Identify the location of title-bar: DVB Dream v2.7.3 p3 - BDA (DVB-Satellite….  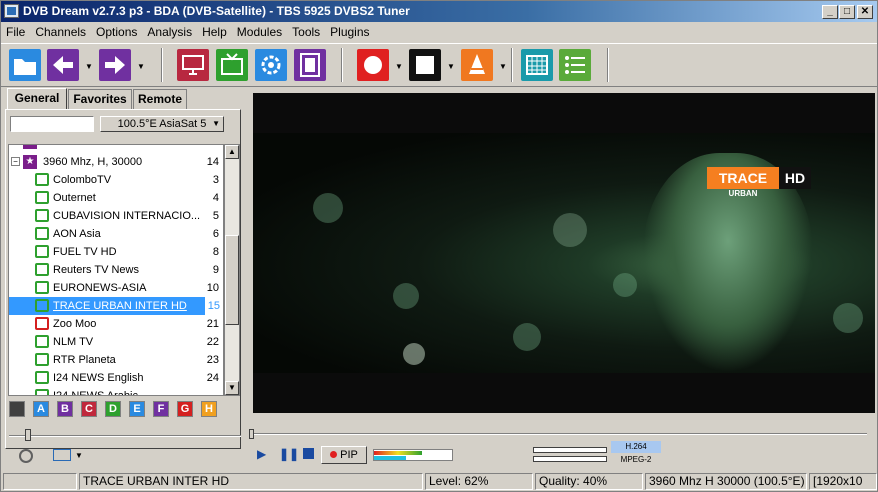
(439, 11).